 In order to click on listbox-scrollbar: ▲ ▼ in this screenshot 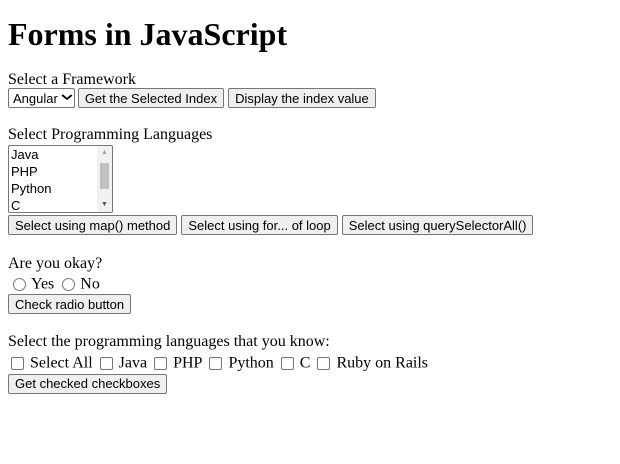, I will do `click(104, 179)`.